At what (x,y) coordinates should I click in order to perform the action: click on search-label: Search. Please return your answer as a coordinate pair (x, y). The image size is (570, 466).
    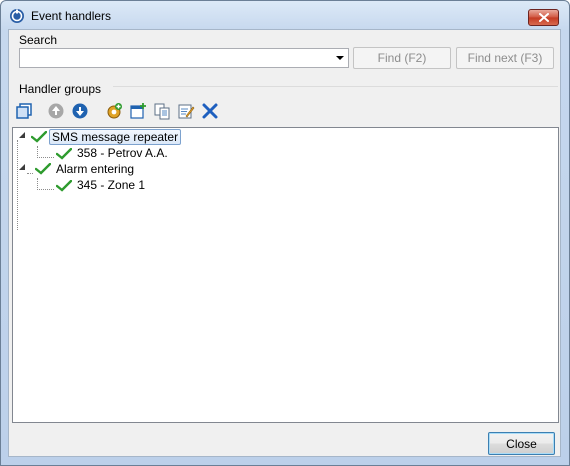
    Looking at the image, I should click on (38, 40).